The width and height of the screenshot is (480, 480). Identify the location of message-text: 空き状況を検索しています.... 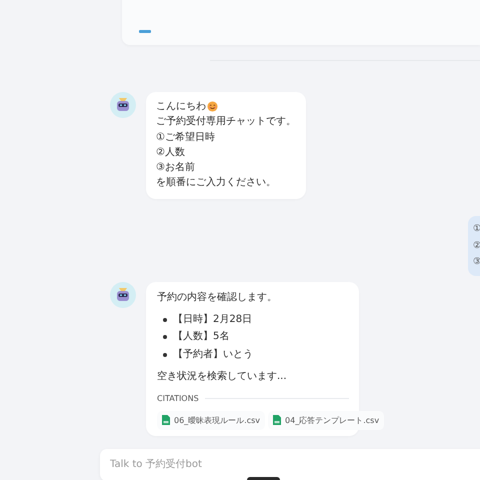
(222, 377).